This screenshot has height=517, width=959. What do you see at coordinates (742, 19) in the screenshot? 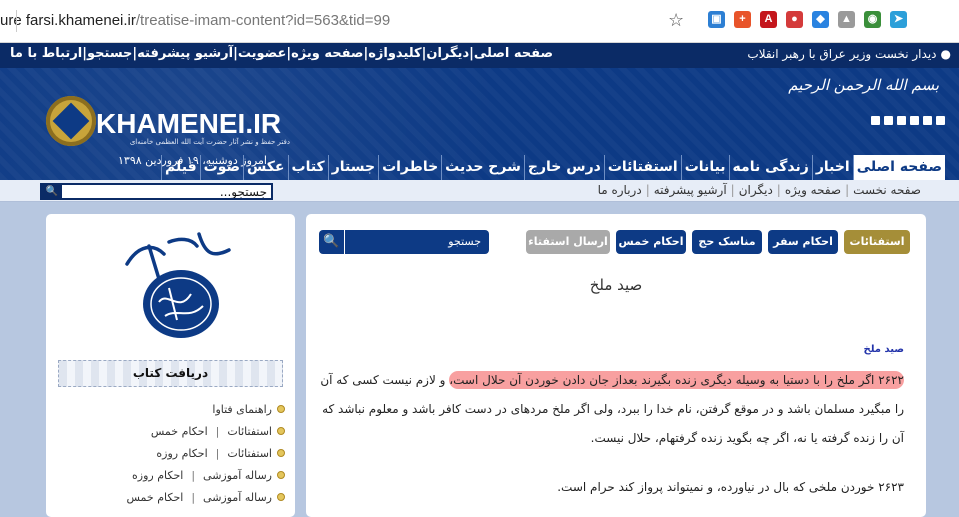
I see `plus-icon: +` at bounding box center [742, 19].